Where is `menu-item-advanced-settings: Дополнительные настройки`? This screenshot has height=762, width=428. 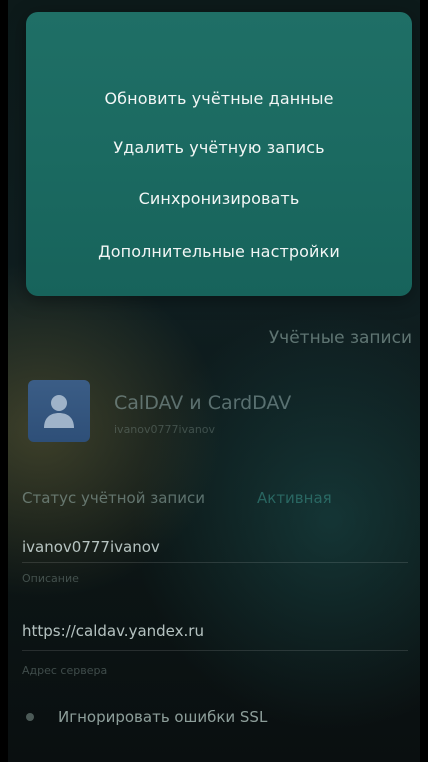 menu-item-advanced-settings: Дополнительные настройки is located at coordinates (219, 251).